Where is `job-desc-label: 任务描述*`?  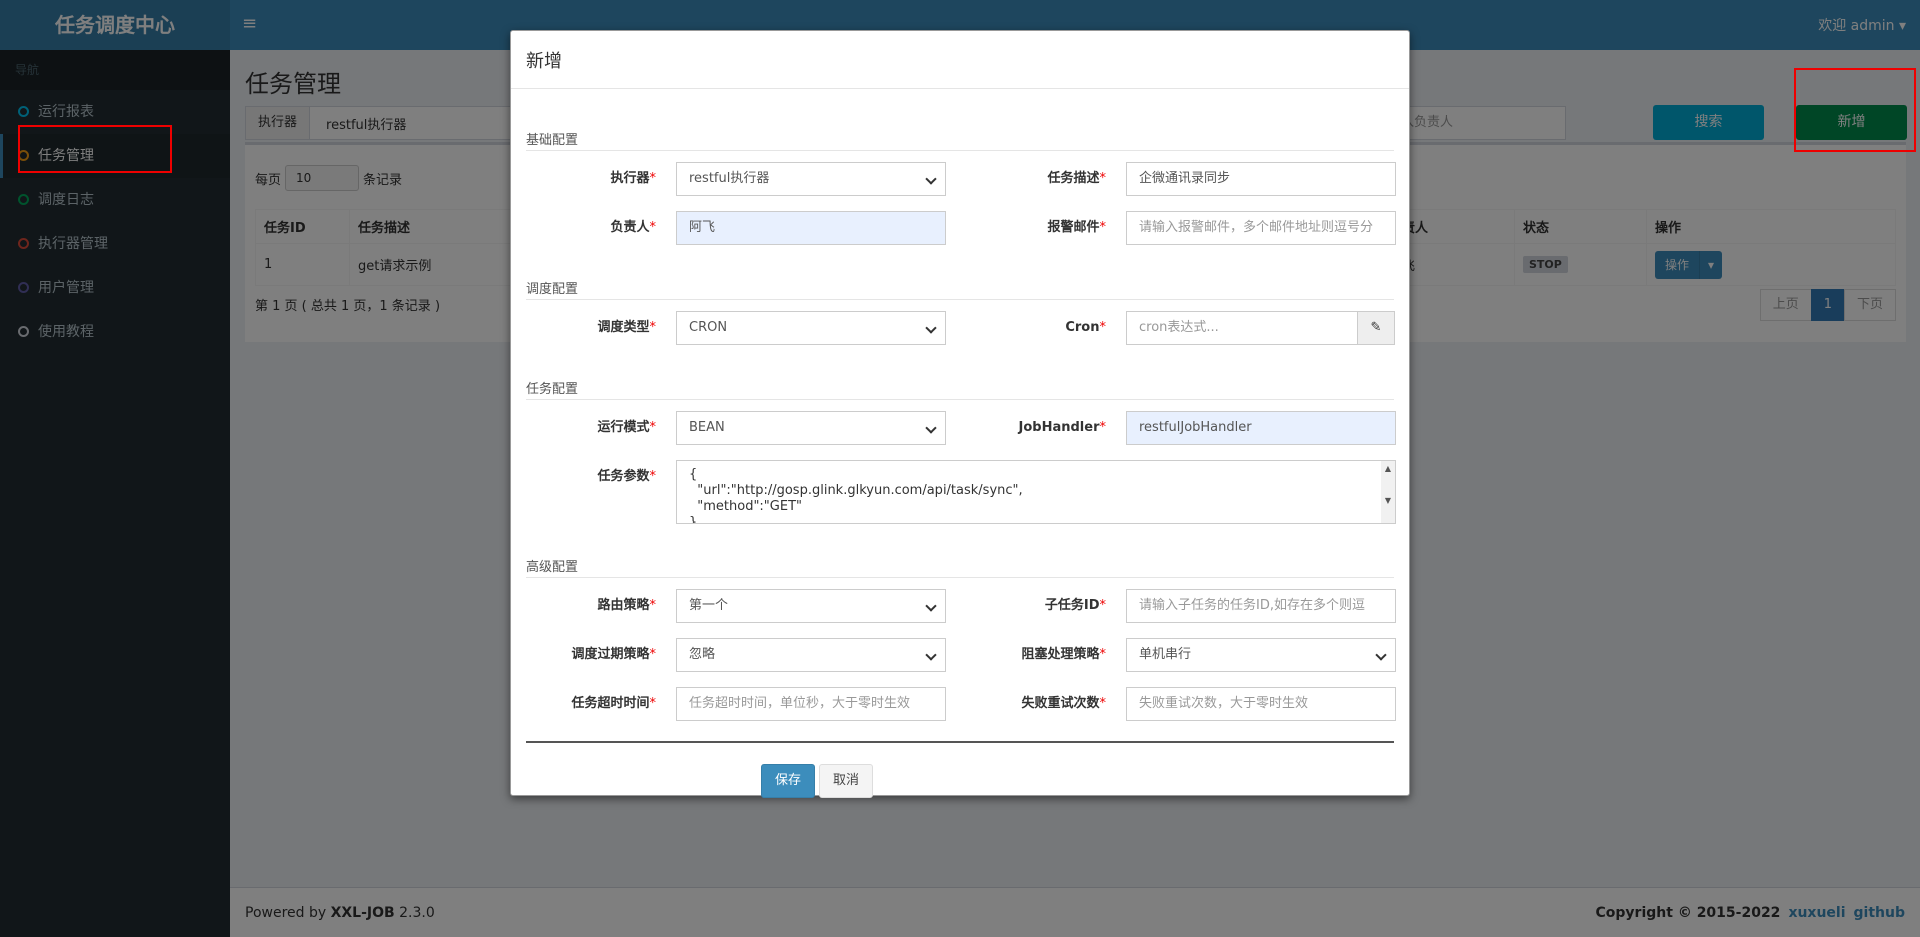 job-desc-label: 任务描述* is located at coordinates (1076, 178).